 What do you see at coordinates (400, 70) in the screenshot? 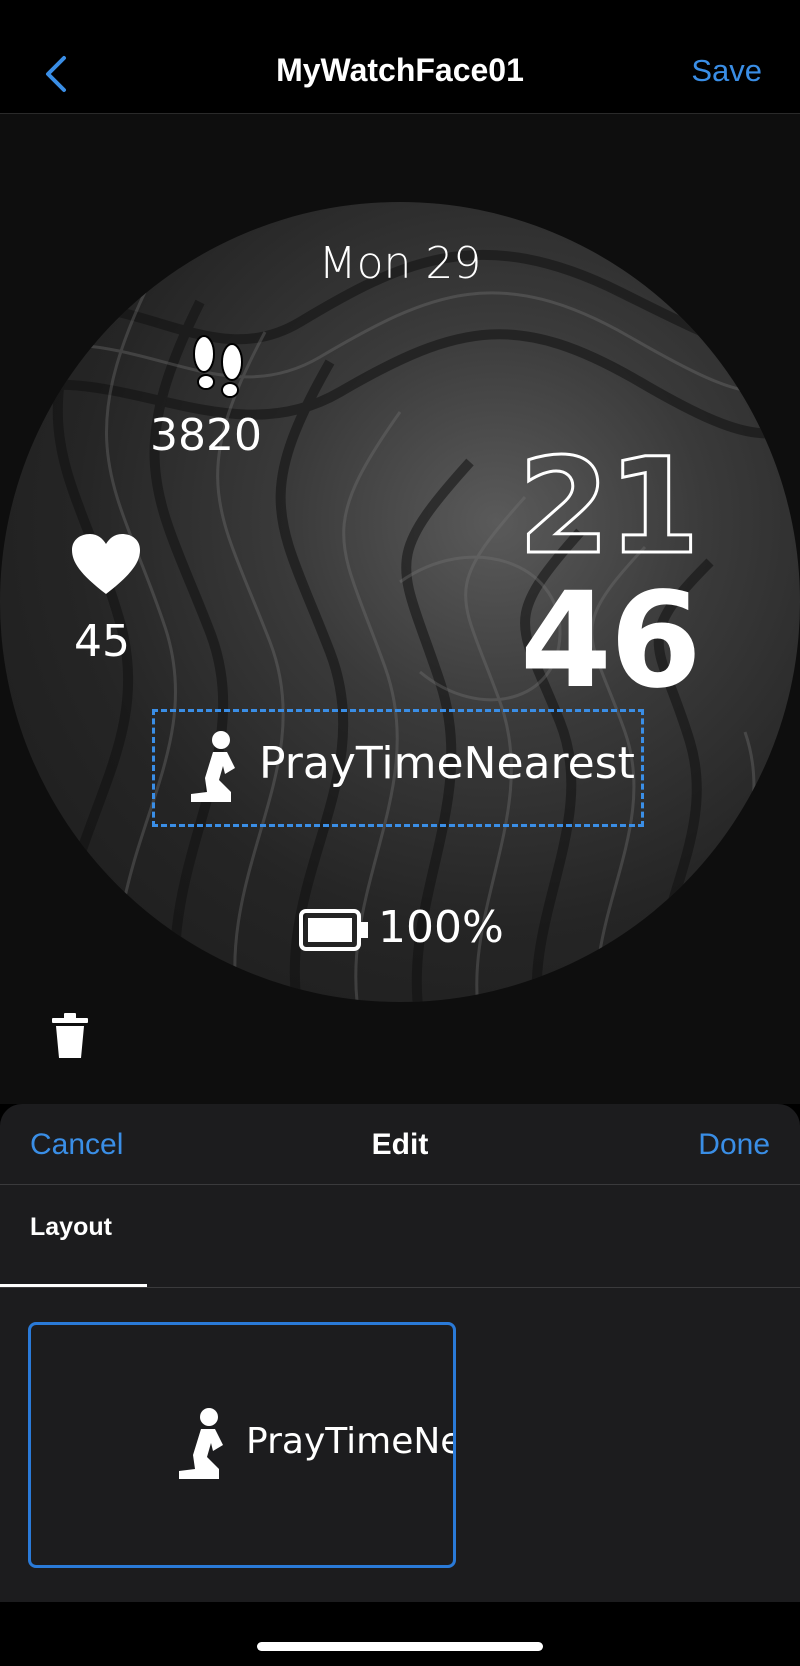
I see `page-title: MyWatchFace01` at bounding box center [400, 70].